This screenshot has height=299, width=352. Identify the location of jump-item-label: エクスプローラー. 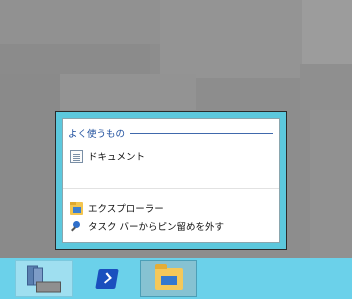
(126, 209).